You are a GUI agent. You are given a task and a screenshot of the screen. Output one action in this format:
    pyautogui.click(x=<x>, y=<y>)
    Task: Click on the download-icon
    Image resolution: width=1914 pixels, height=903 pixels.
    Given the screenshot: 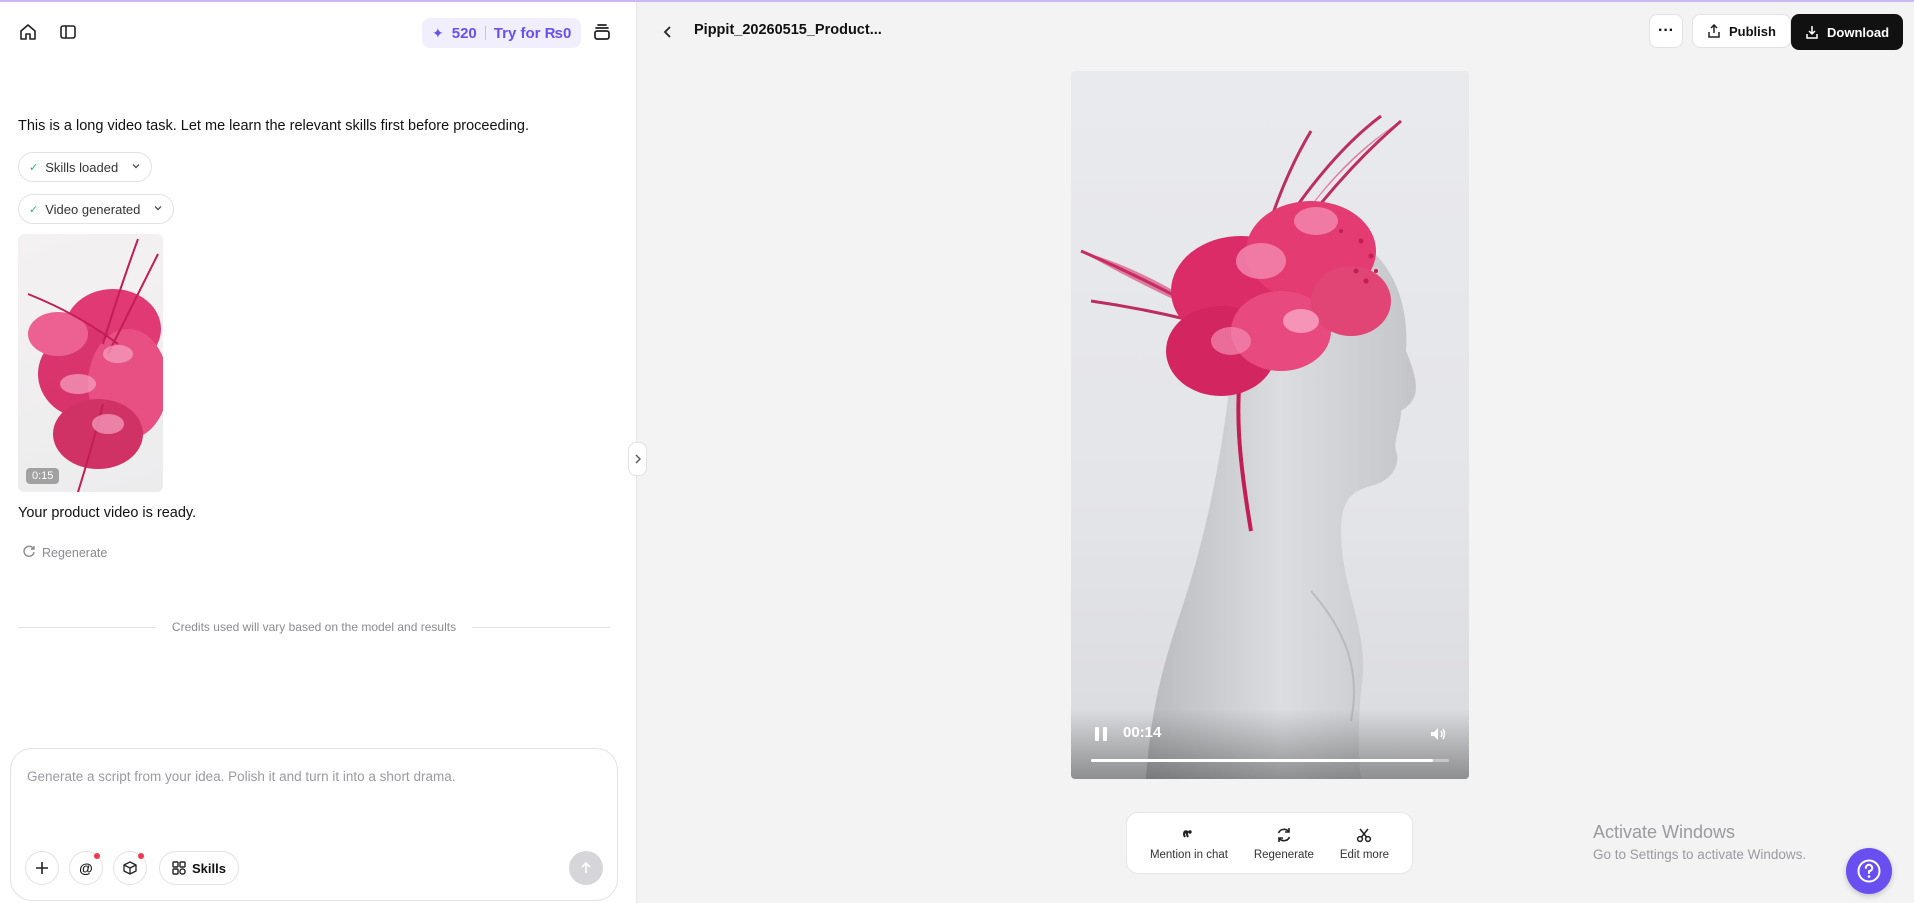 What is the action you would take?
    pyautogui.click(x=1812, y=32)
    